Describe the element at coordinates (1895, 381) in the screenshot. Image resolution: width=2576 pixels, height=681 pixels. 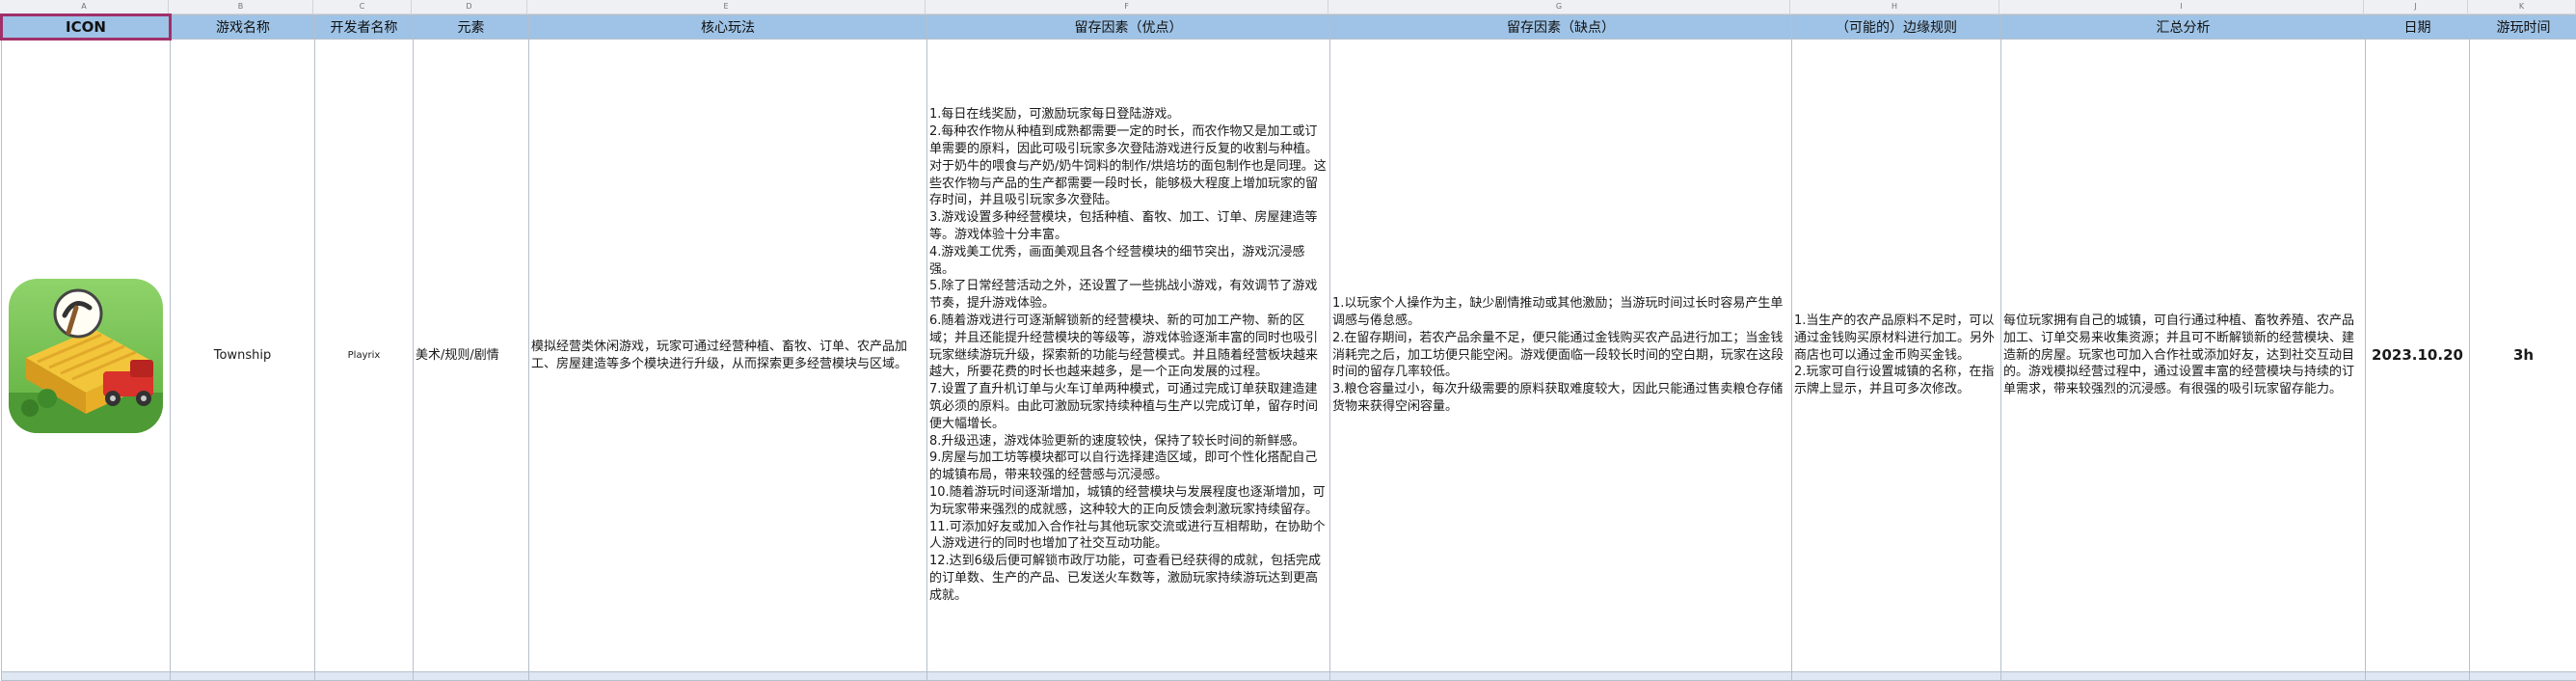
I see `list-item: 2.玩家可自行设置城镇的名称，在指示牌上显示，并且可多次修改。` at that location.